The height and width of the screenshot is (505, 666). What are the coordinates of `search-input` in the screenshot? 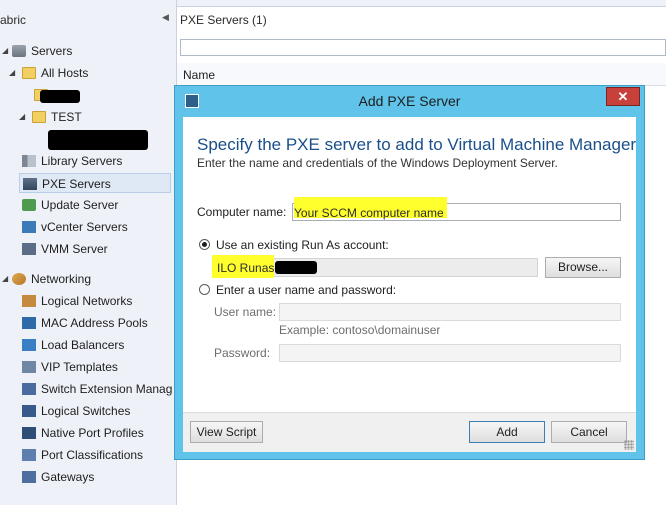 It's located at (423, 47).